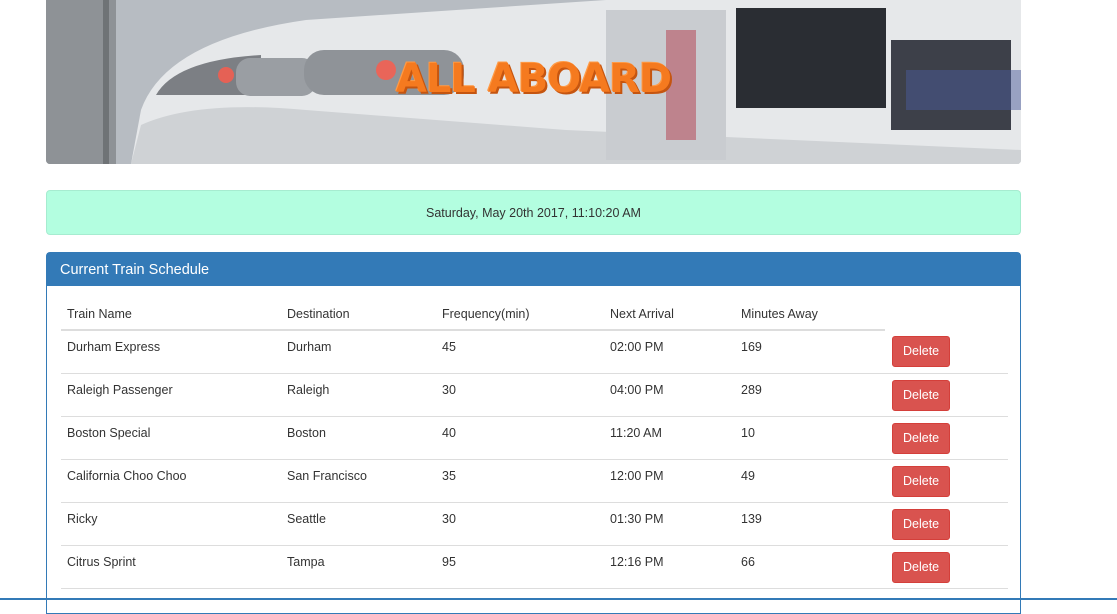  Describe the element at coordinates (358, 524) in the screenshot. I see `destination-cell: Seattle` at that location.